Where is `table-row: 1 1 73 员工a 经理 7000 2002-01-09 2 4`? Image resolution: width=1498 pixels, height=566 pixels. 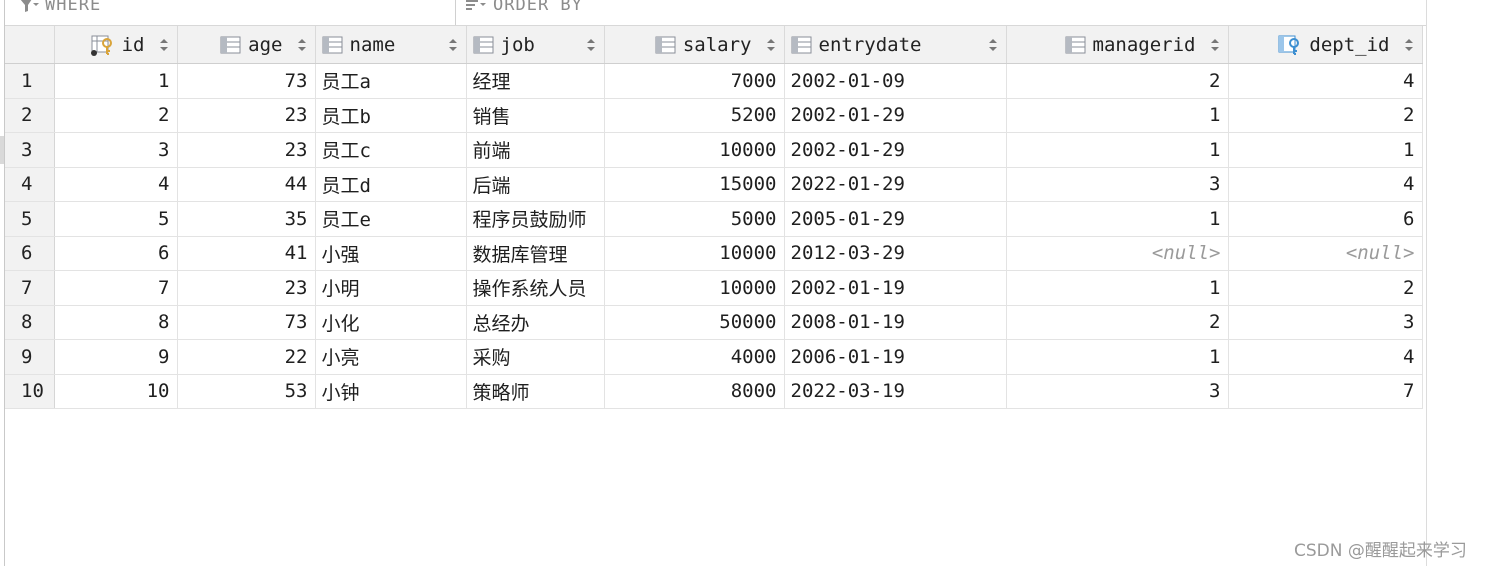
table-row: 1 1 73 员工a 经理 7000 2002-01-09 2 4 is located at coordinates (714, 81).